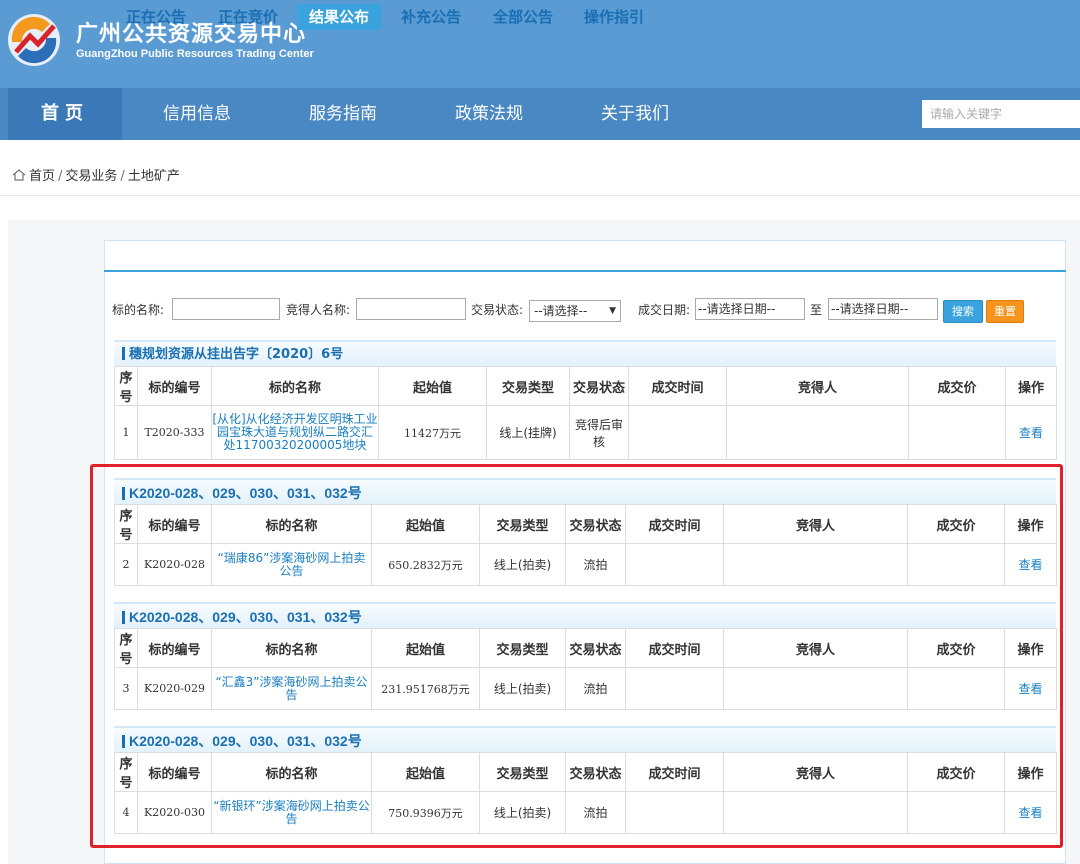 The height and width of the screenshot is (864, 1080). Describe the element at coordinates (585, 271) in the screenshot. I see `tab-underline` at that location.